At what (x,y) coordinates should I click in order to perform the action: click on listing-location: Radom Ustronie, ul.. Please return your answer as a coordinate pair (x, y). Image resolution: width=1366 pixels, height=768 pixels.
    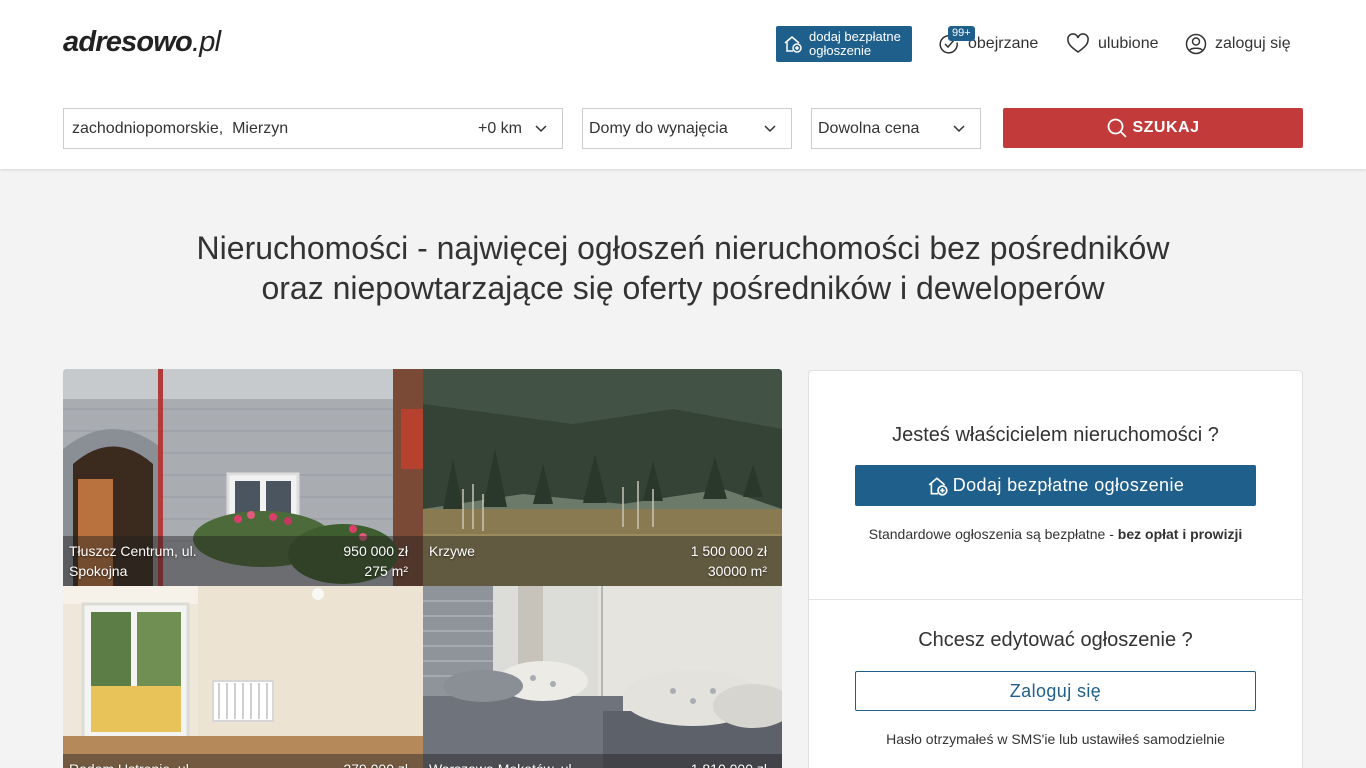
    Looking at the image, I should click on (169, 763).